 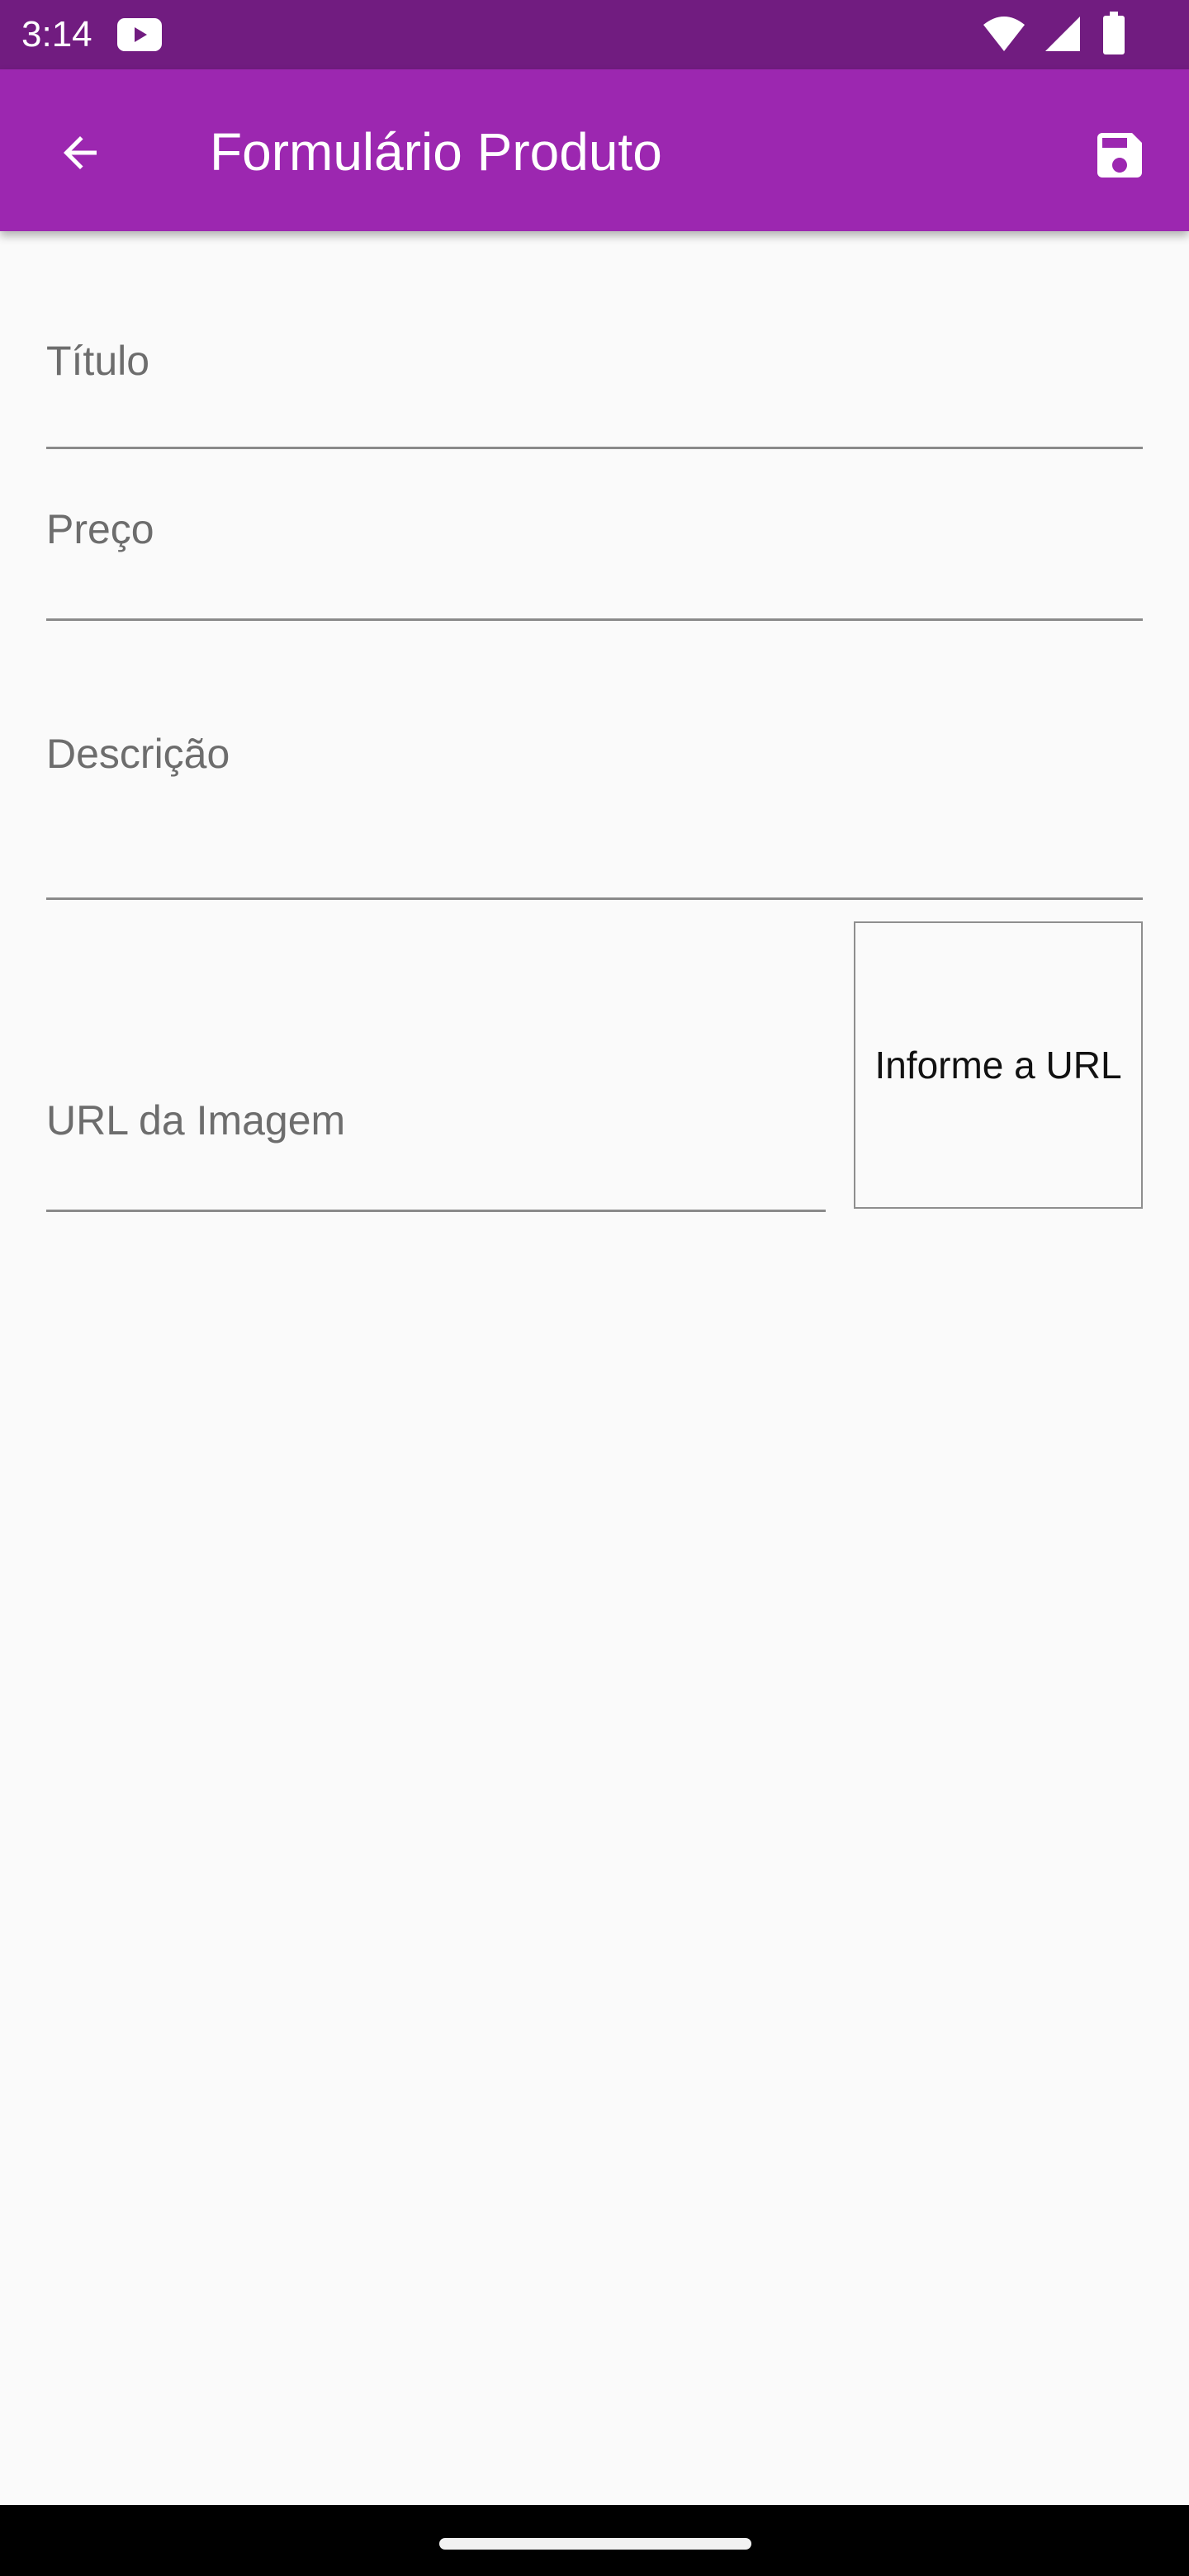 What do you see at coordinates (139, 34) in the screenshot?
I see `youtube-icon` at bounding box center [139, 34].